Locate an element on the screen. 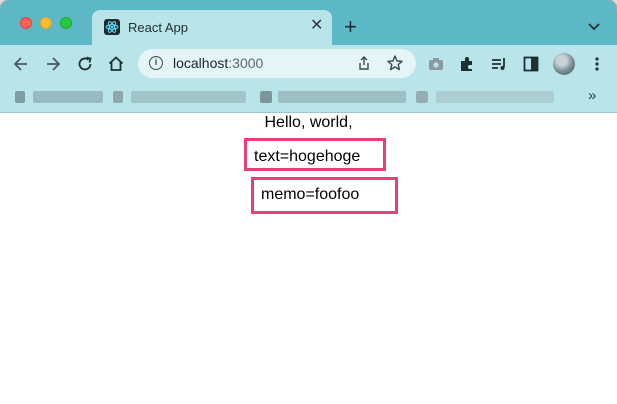 The height and width of the screenshot is (404, 617). side-panel-icon is located at coordinates (531, 64).